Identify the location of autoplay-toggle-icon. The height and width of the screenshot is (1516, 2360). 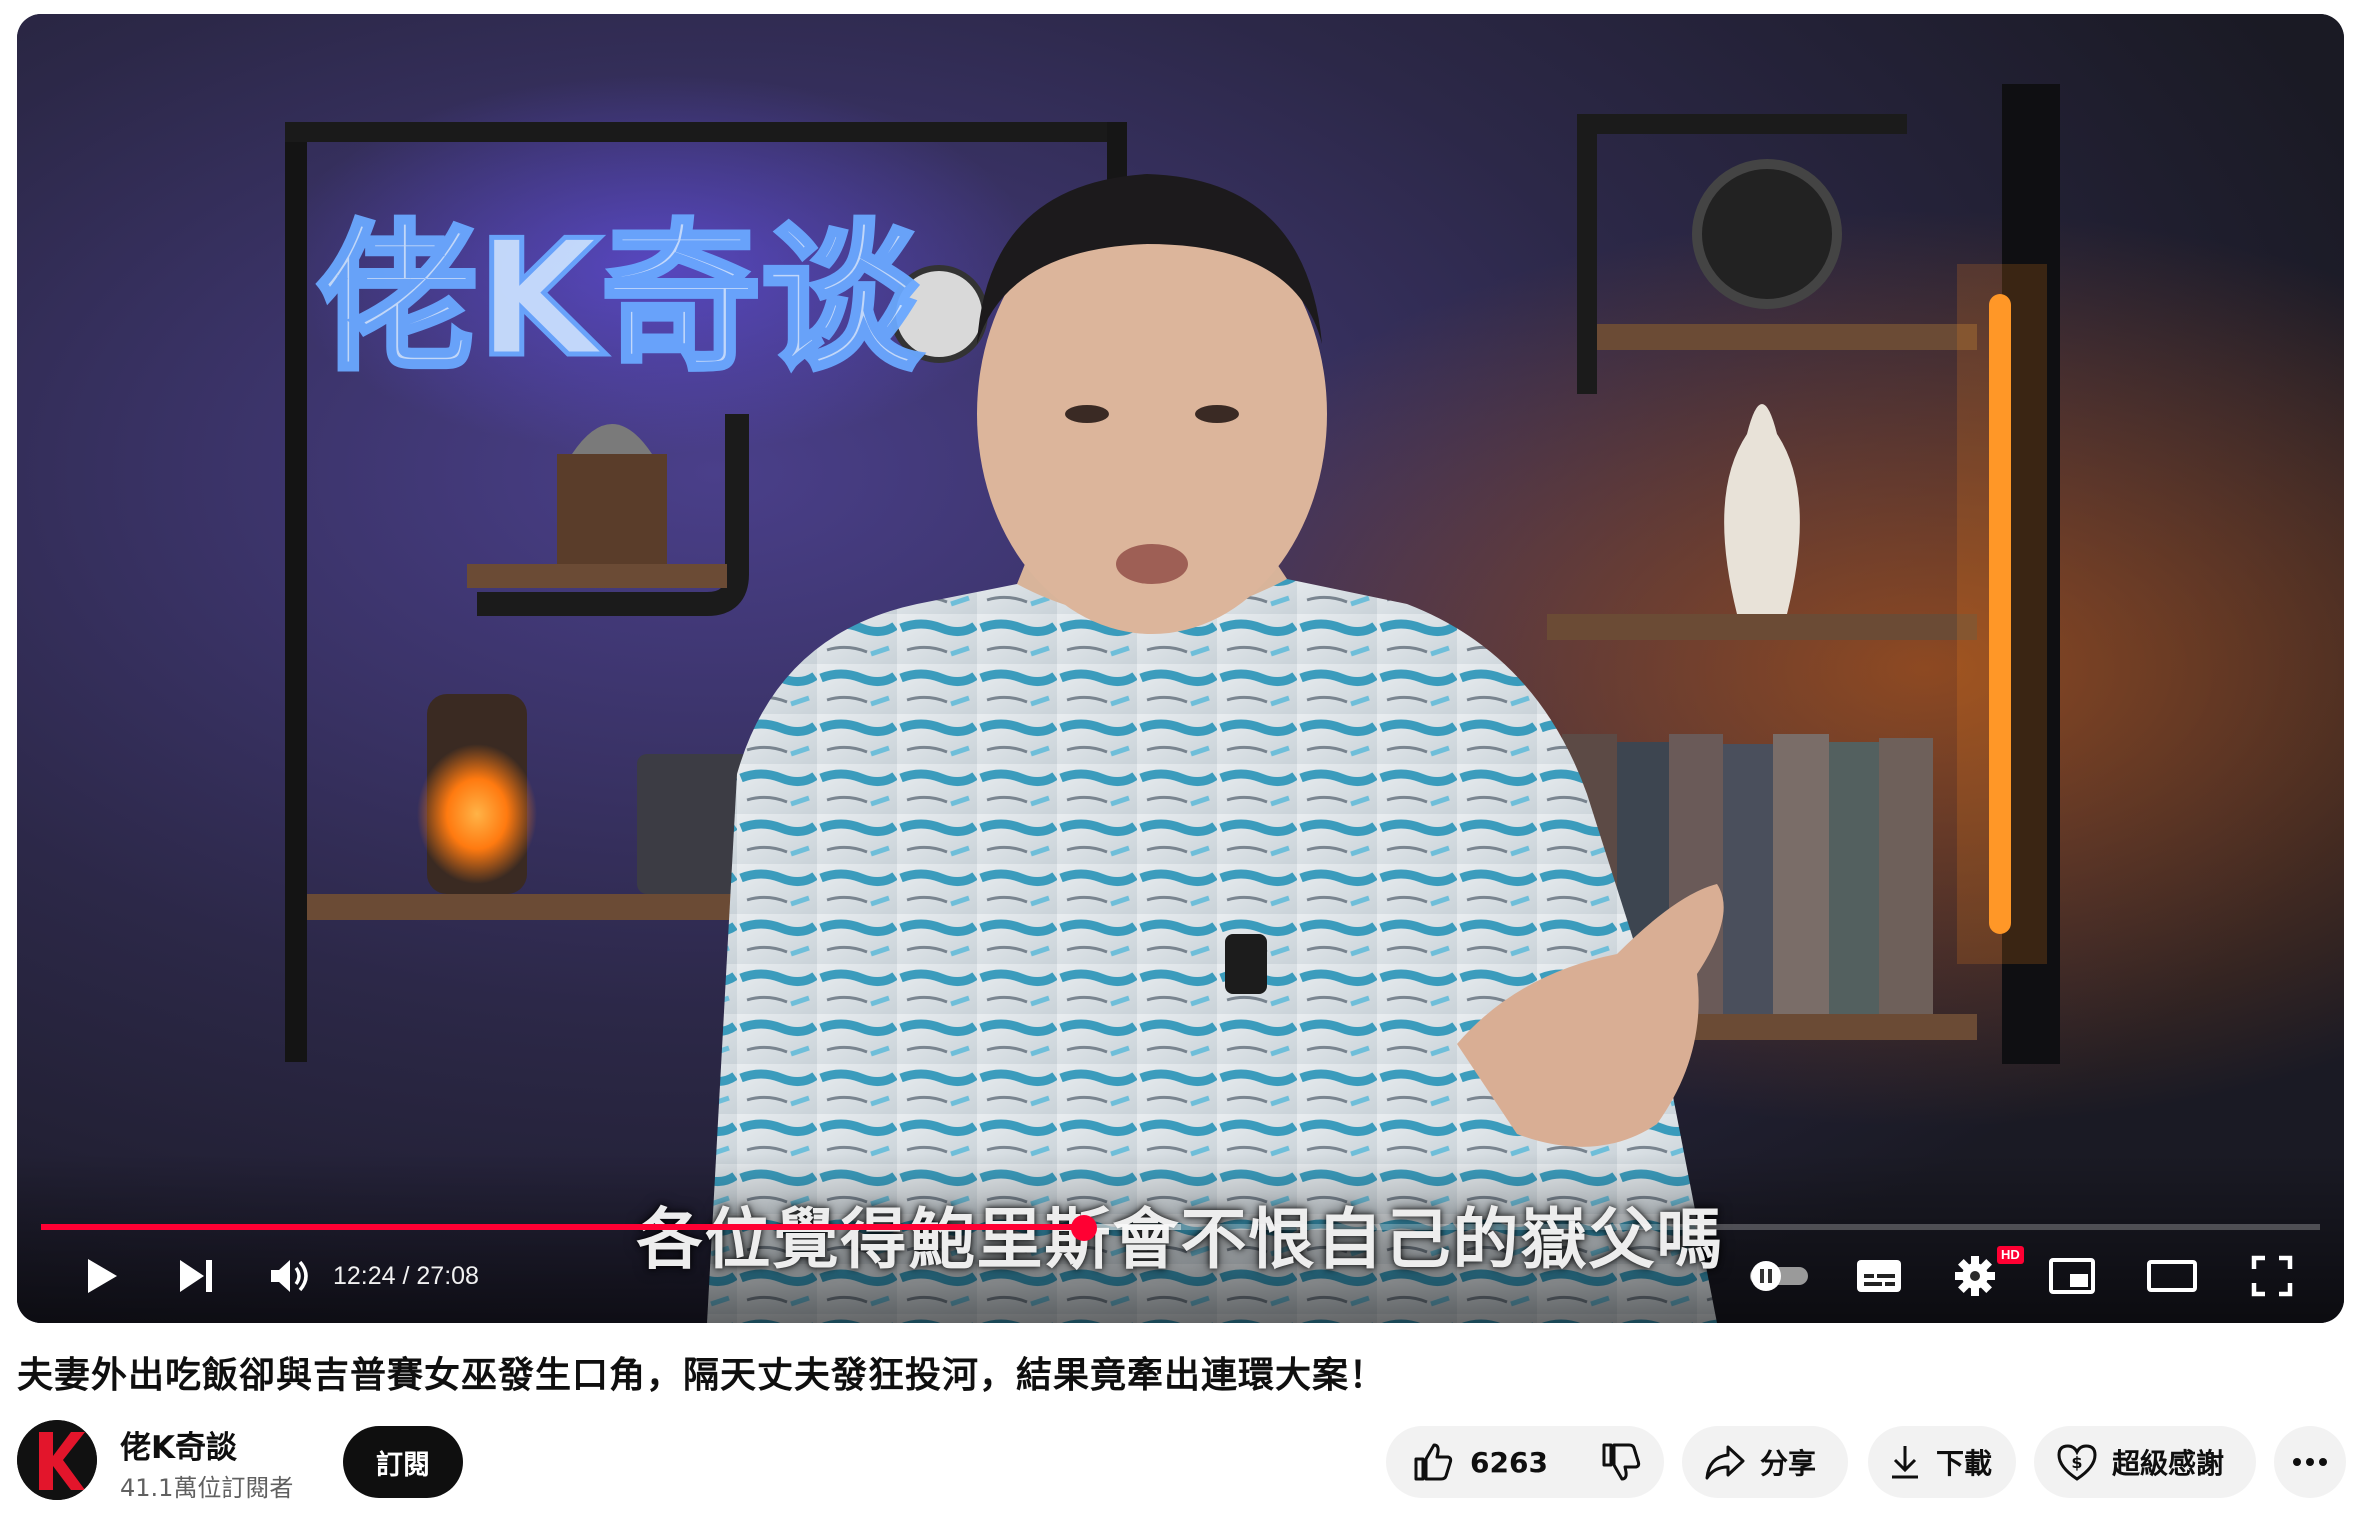
(1779, 1276).